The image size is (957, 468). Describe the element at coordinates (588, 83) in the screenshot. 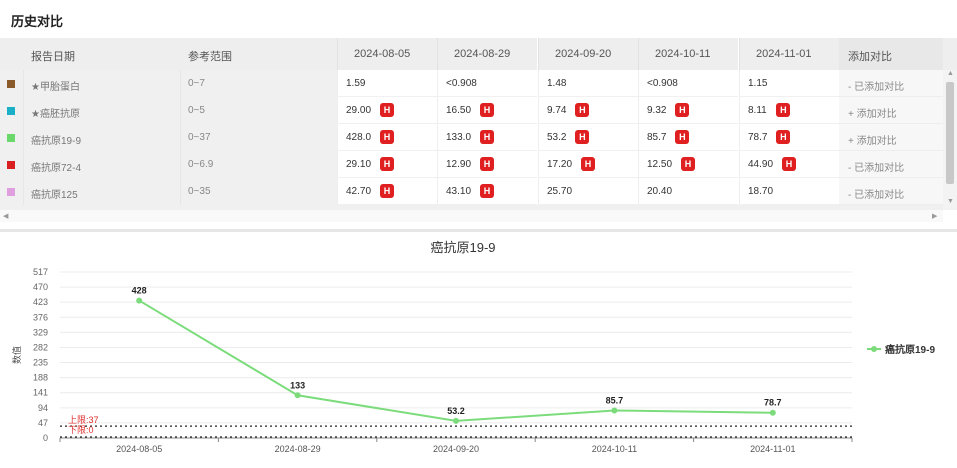

I see `value-cell: 1.48` at that location.